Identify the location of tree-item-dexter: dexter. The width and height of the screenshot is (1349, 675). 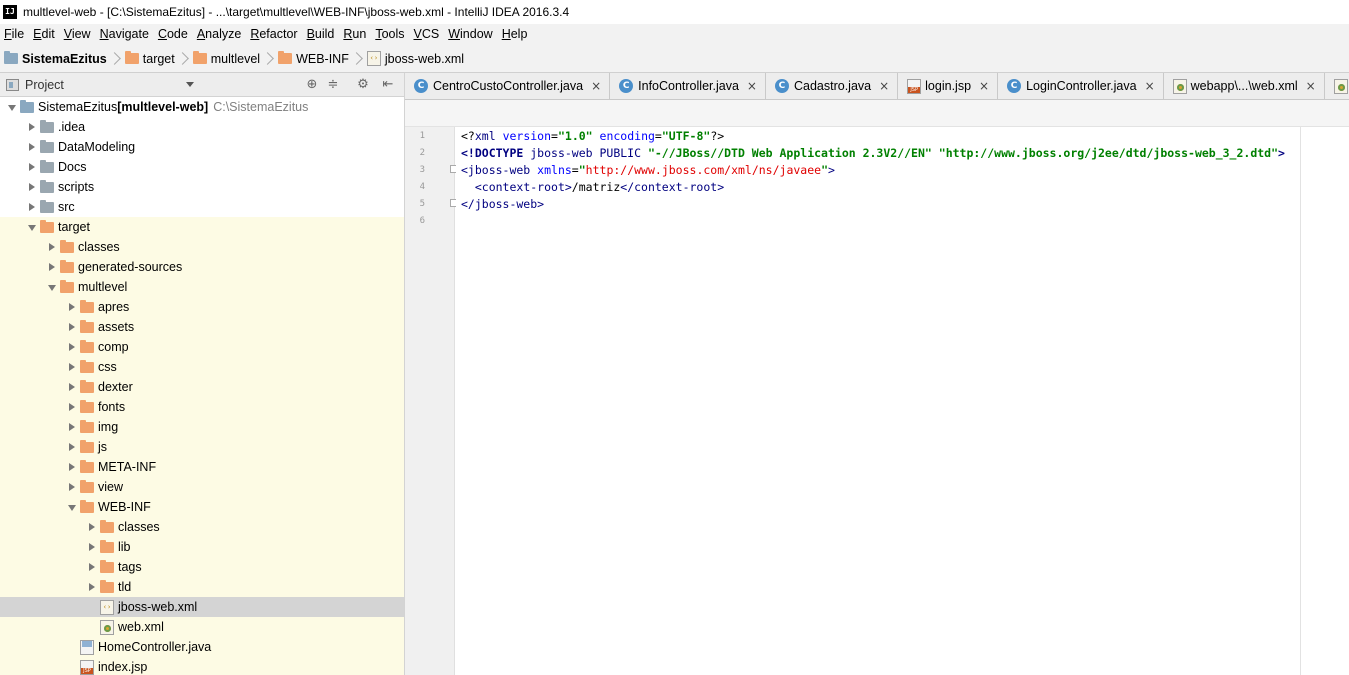
(202, 387).